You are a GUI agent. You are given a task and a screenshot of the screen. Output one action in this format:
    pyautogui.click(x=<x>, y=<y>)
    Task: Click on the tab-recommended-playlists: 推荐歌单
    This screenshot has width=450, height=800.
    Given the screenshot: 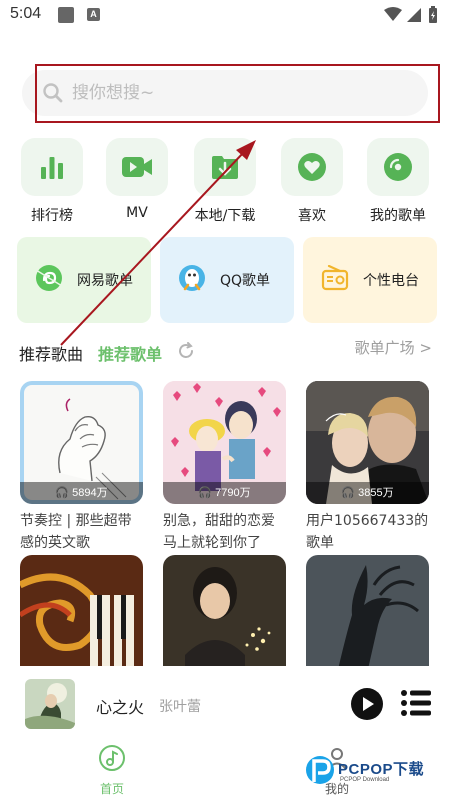 What is the action you would take?
    pyautogui.click(x=130, y=353)
    